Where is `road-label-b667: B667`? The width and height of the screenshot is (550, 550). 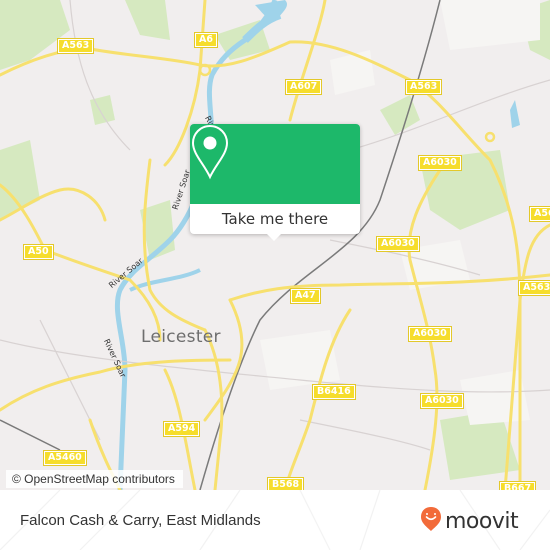
road-label-b667: B667 is located at coordinates (517, 485).